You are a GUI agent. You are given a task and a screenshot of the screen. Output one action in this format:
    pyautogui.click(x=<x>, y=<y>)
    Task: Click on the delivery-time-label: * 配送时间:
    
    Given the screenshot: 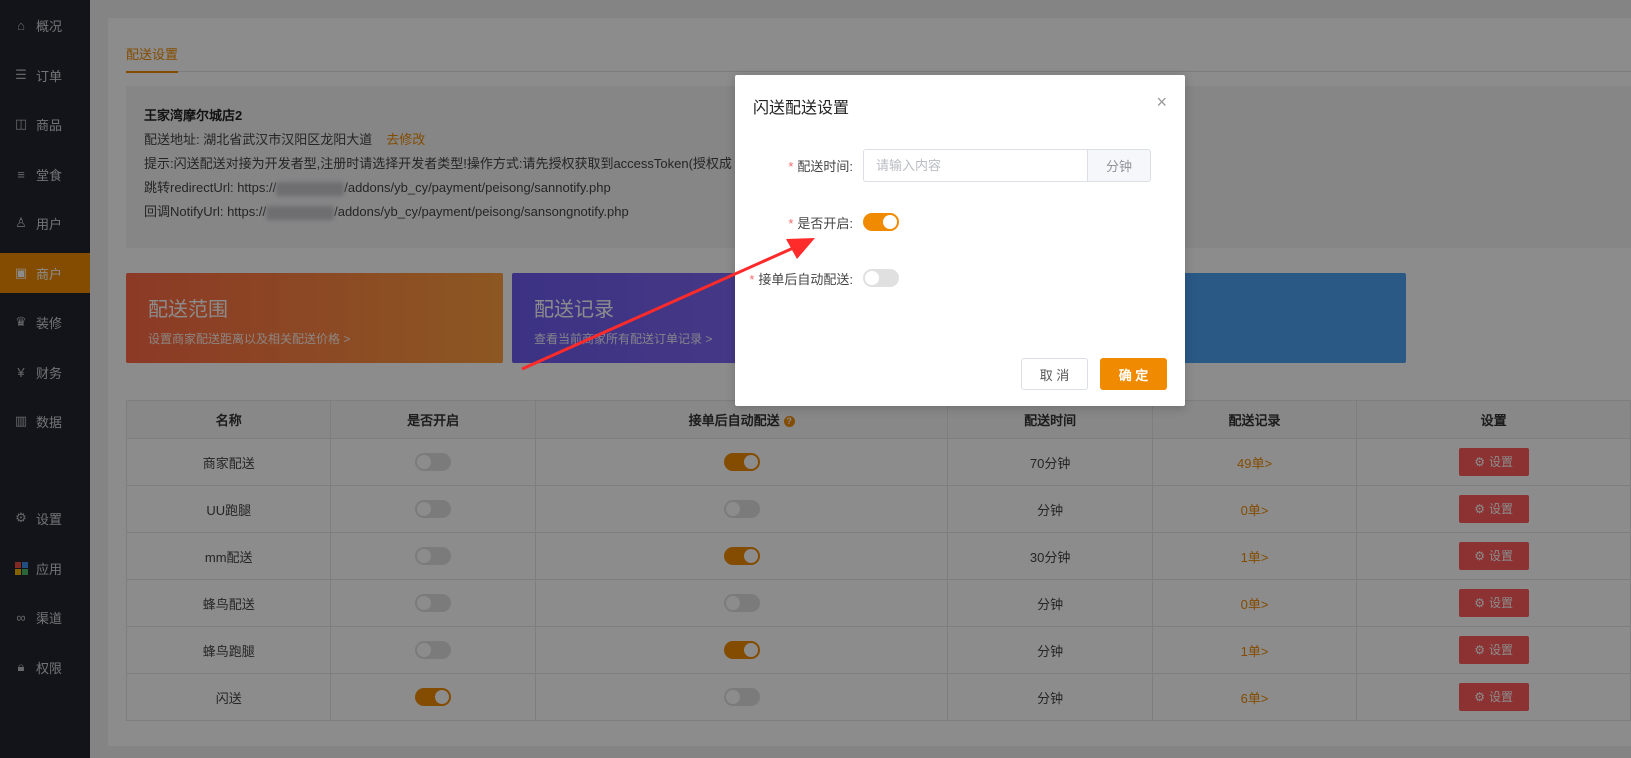 What is the action you would take?
    pyautogui.click(x=799, y=165)
    